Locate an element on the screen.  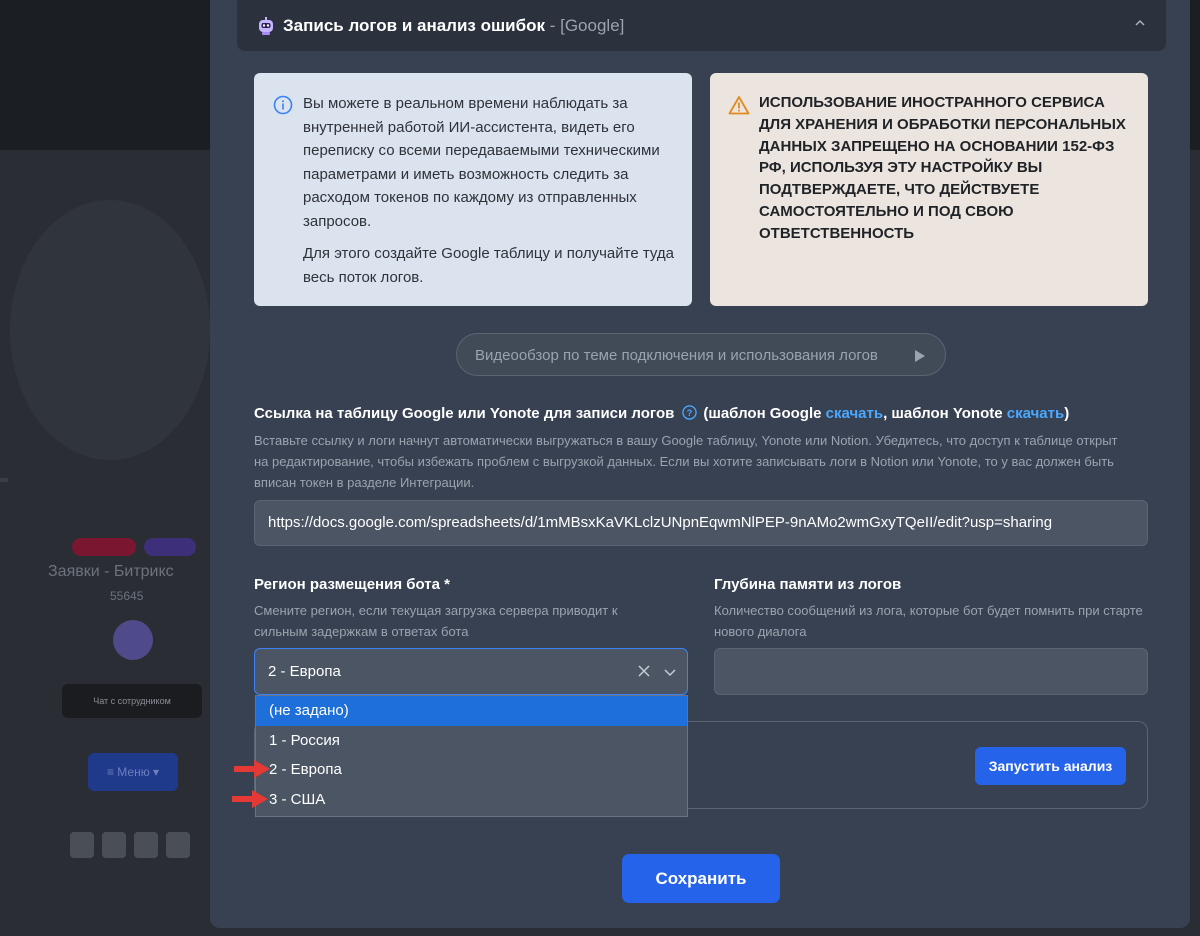
memory-depth-input is located at coordinates (931, 671).